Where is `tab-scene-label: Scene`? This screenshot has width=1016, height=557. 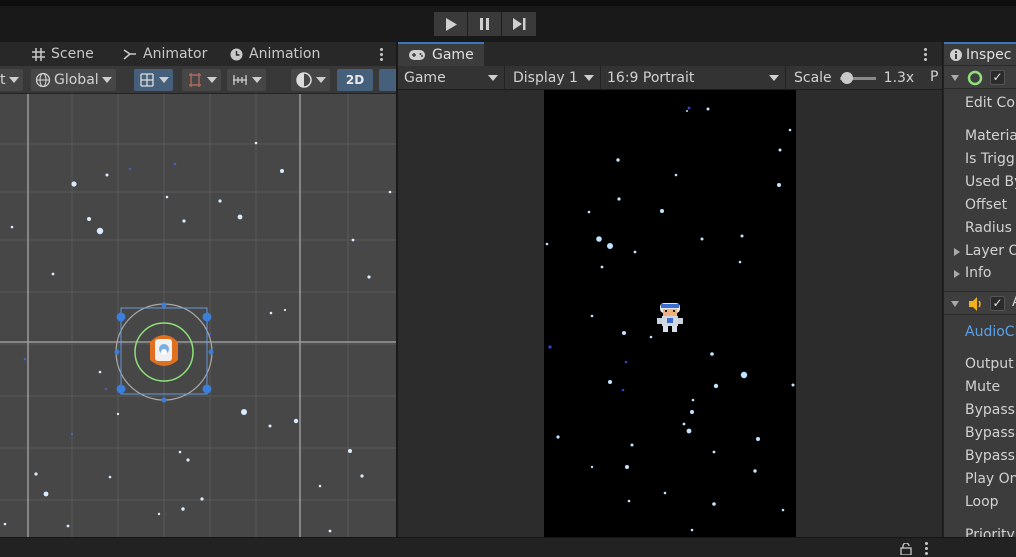
tab-scene-label: Scene is located at coordinates (72, 54).